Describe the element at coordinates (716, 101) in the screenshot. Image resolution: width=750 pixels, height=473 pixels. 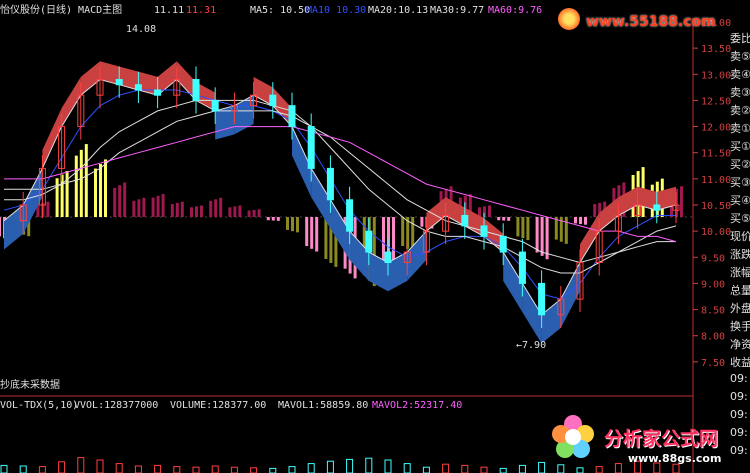
I see `price-tick-label: 12.50` at that location.